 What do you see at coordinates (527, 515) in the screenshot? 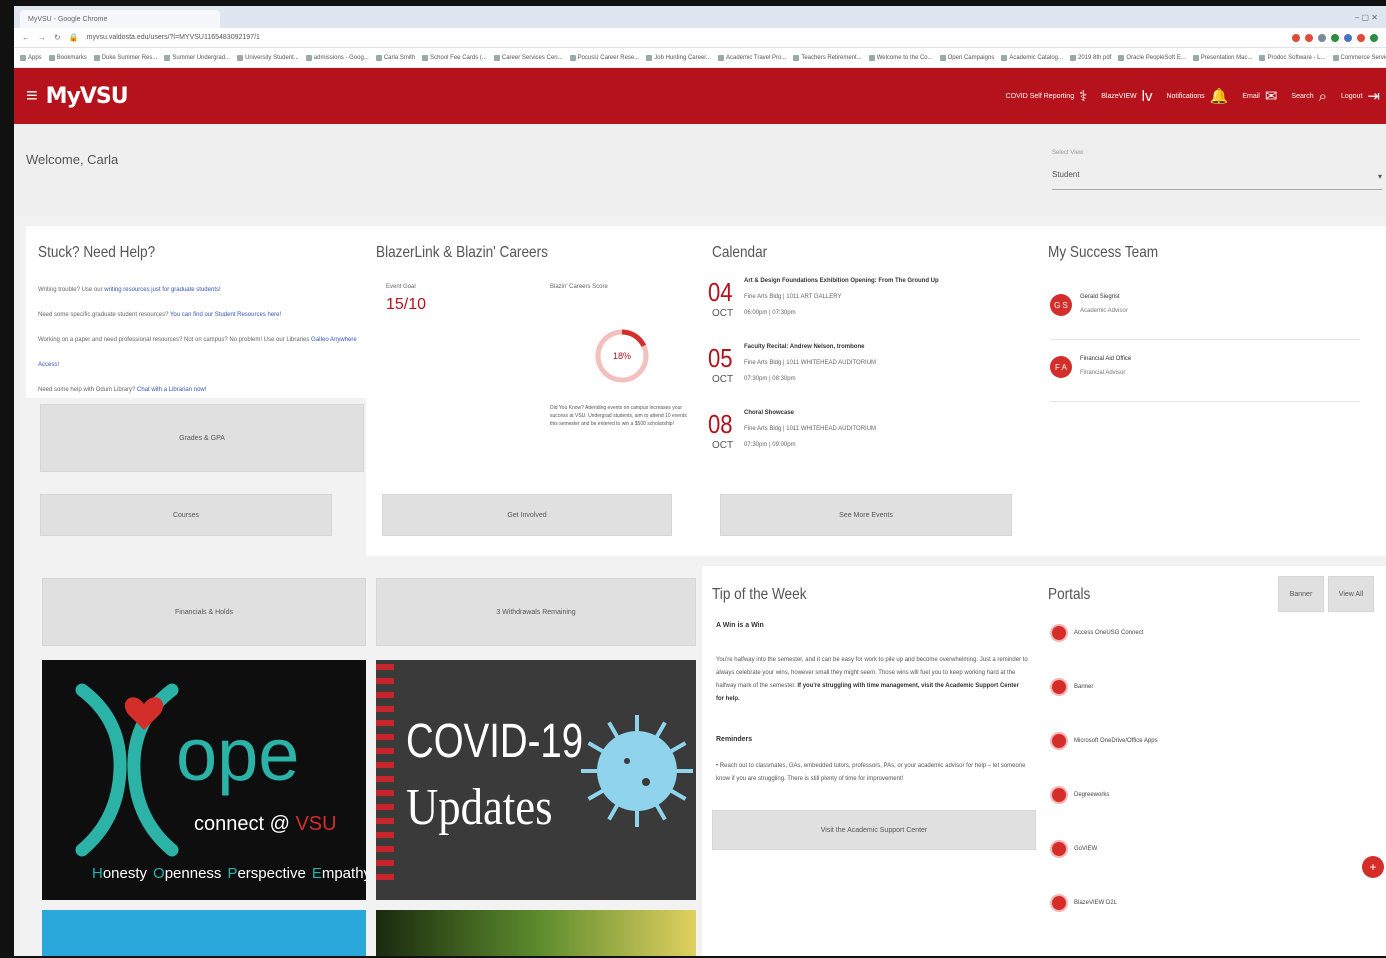
I see `get-involved-button: Get Involved` at bounding box center [527, 515].